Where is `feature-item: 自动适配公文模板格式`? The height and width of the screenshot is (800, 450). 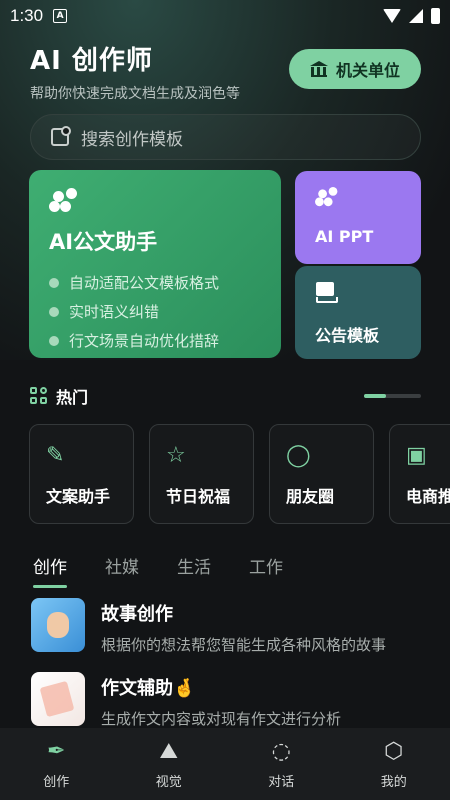 feature-item: 自动适配公文模板格式 is located at coordinates (155, 282).